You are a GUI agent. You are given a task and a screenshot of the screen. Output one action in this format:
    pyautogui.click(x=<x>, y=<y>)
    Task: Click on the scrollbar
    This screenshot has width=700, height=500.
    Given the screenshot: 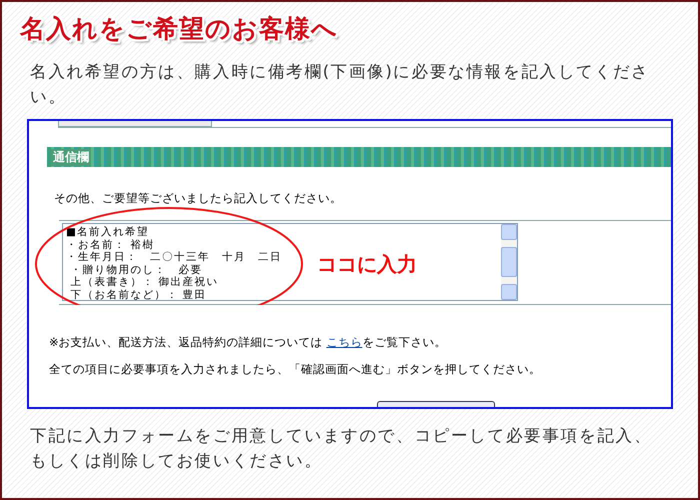 What is the action you would take?
    pyautogui.click(x=509, y=262)
    